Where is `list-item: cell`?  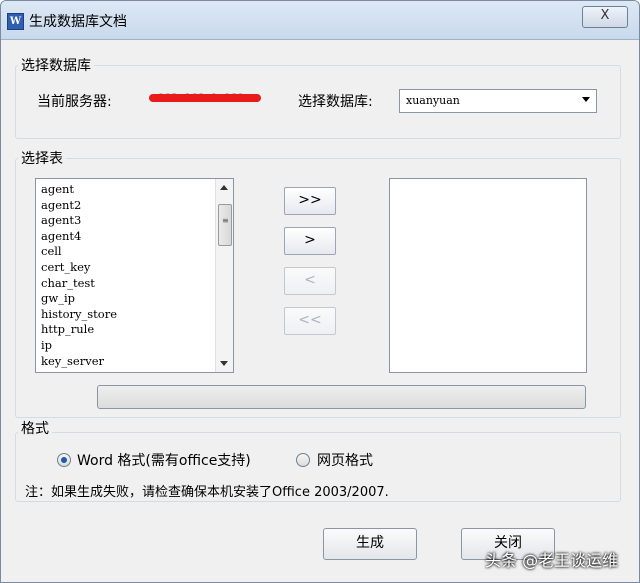
list-item: cell is located at coordinates (79, 252).